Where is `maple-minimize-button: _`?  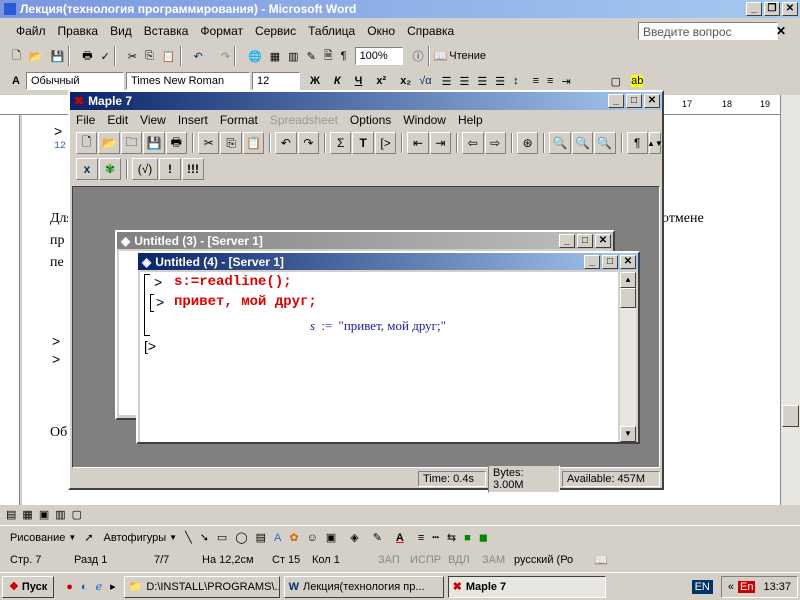 maple-minimize-button: _ is located at coordinates (616, 101).